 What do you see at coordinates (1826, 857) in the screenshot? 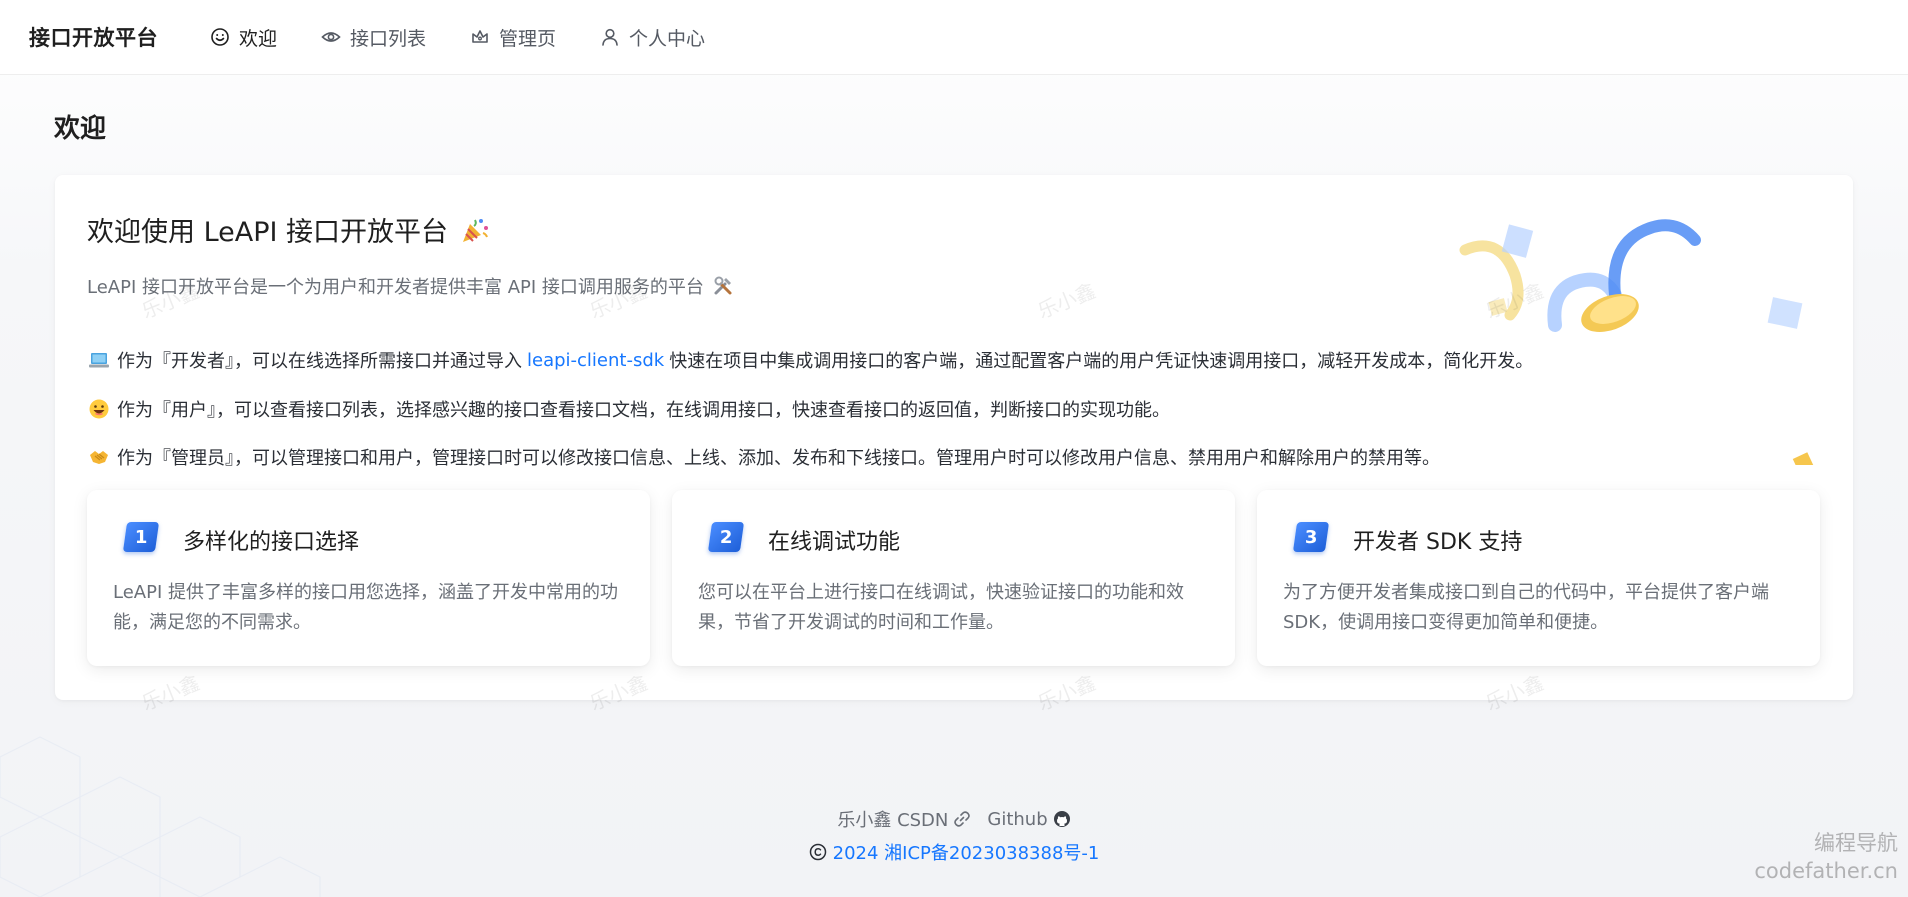
I see `corner-watermark: 编程导航 codefather.cn` at bounding box center [1826, 857].